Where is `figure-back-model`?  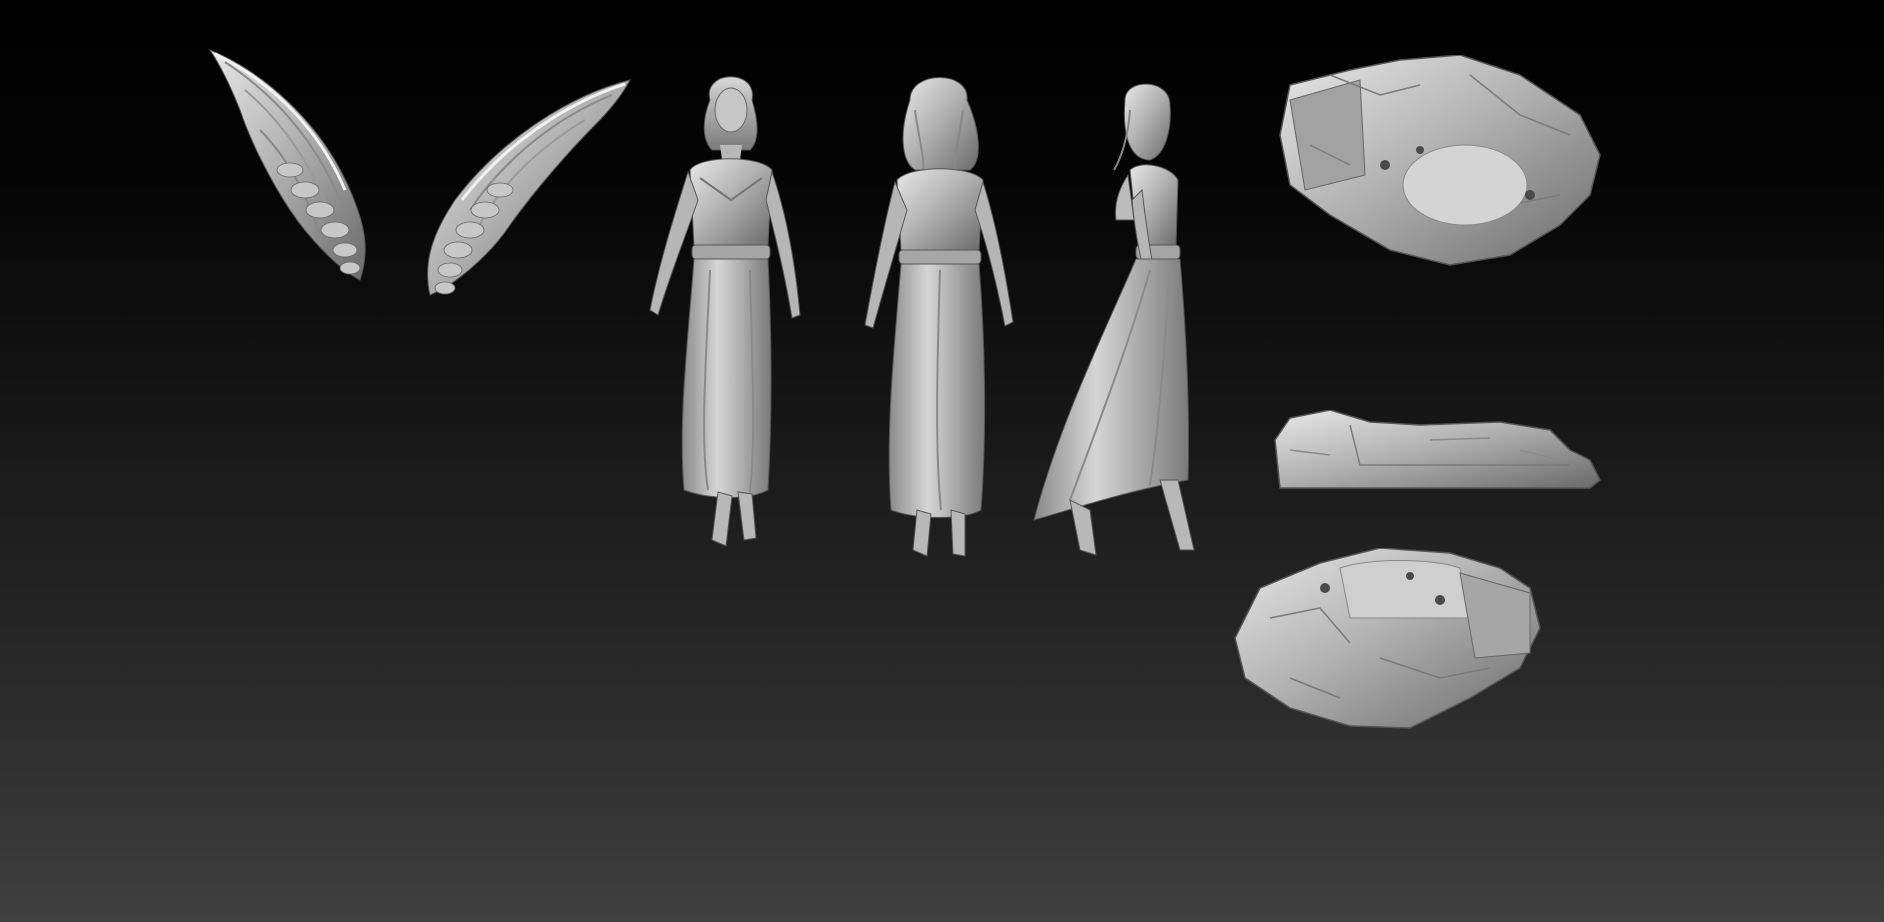 figure-back-model is located at coordinates (940, 320).